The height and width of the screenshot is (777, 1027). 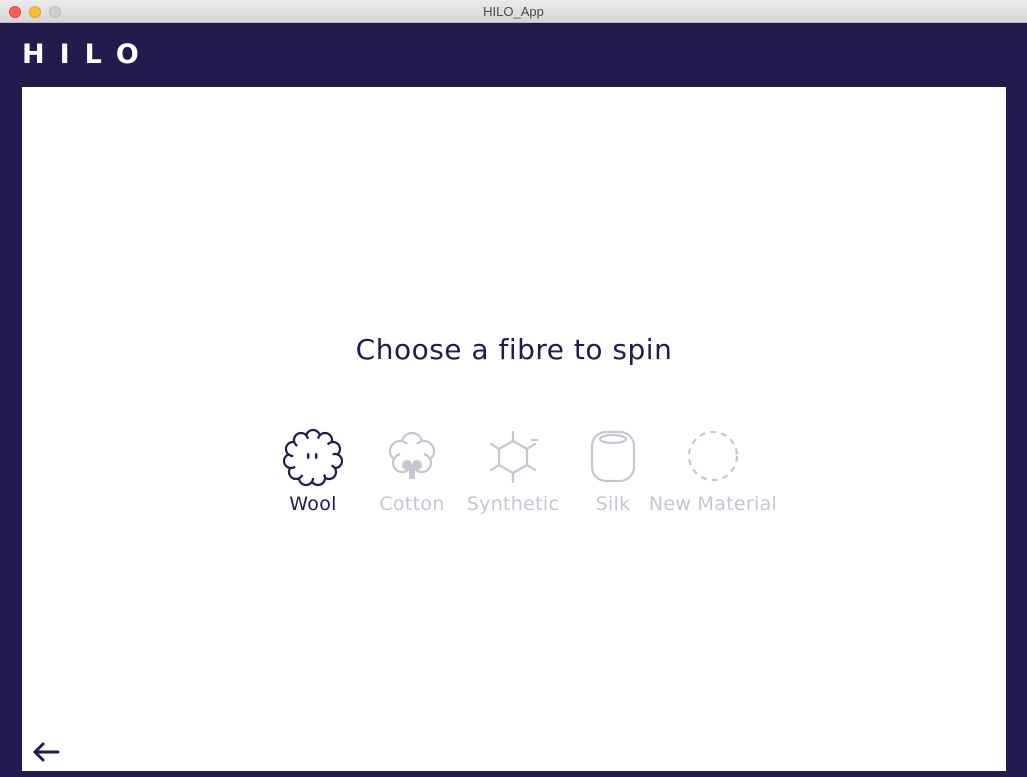 I want to click on synthetic-icon, so click(x=514, y=457).